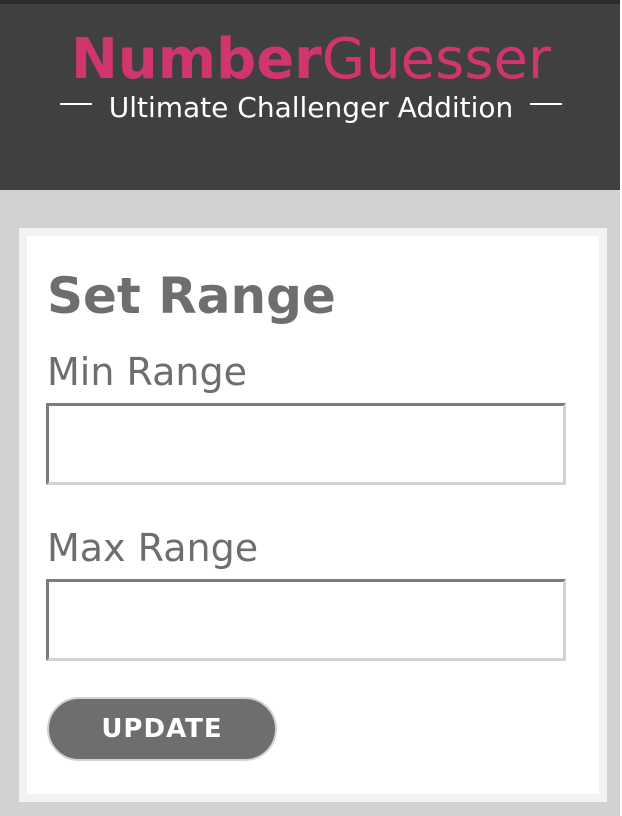 The width and height of the screenshot is (622, 816). What do you see at coordinates (153, 548) in the screenshot?
I see `max-range-label: Max Range` at bounding box center [153, 548].